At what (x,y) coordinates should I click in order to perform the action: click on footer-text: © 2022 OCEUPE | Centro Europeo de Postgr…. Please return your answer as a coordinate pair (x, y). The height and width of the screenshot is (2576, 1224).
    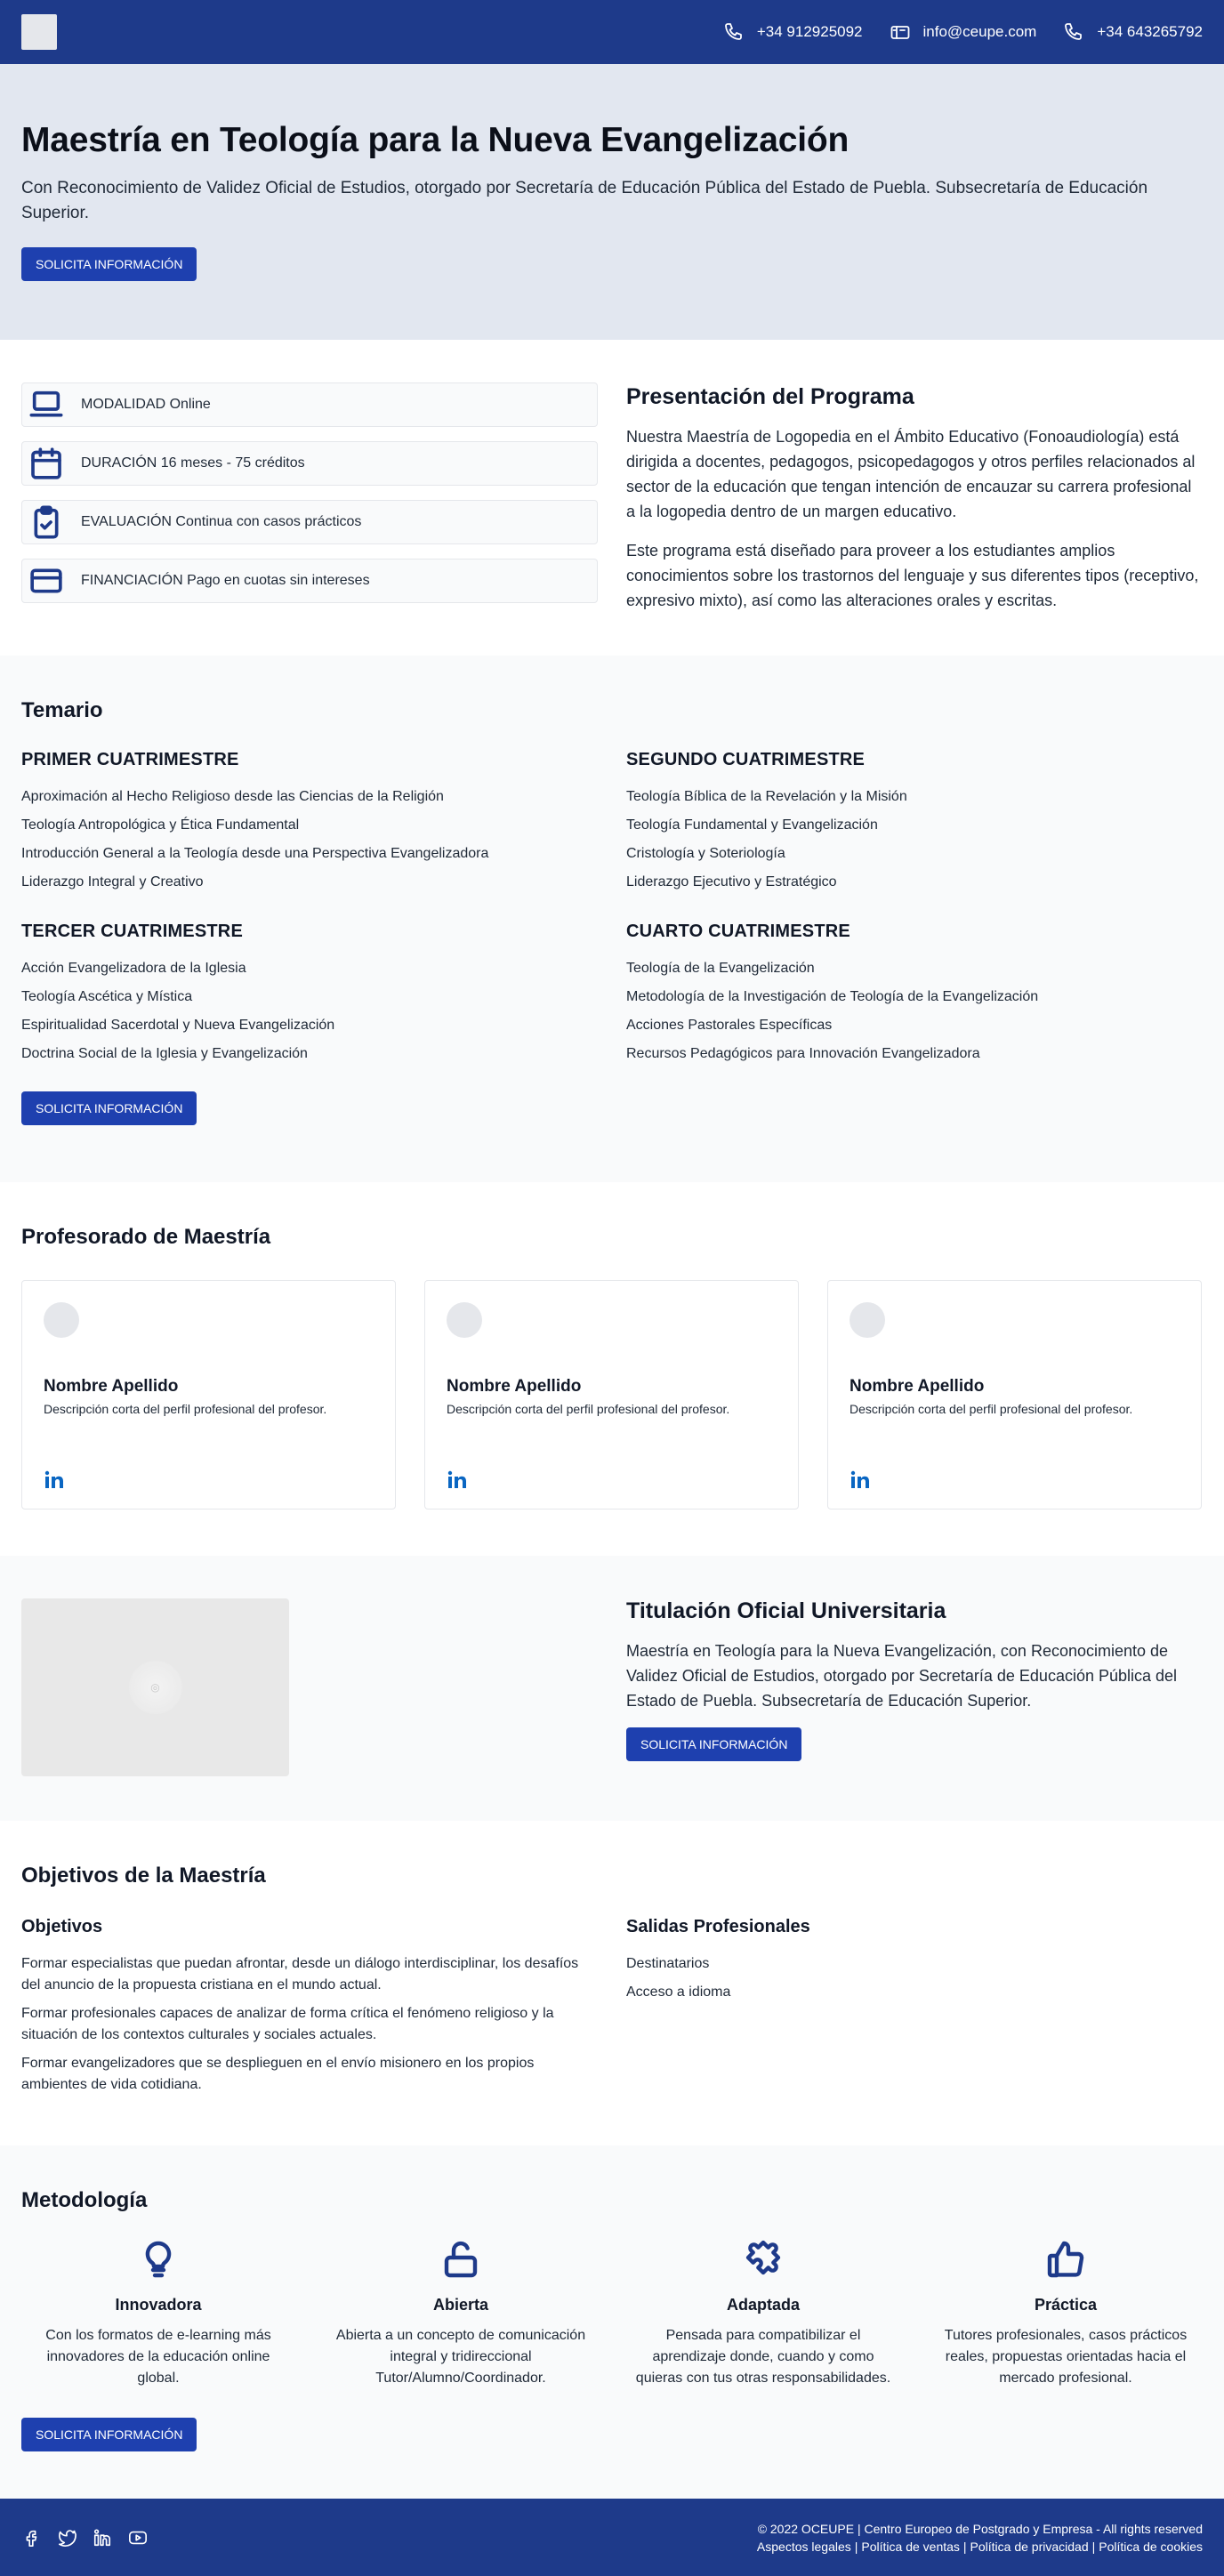
    Looking at the image, I should click on (980, 2538).